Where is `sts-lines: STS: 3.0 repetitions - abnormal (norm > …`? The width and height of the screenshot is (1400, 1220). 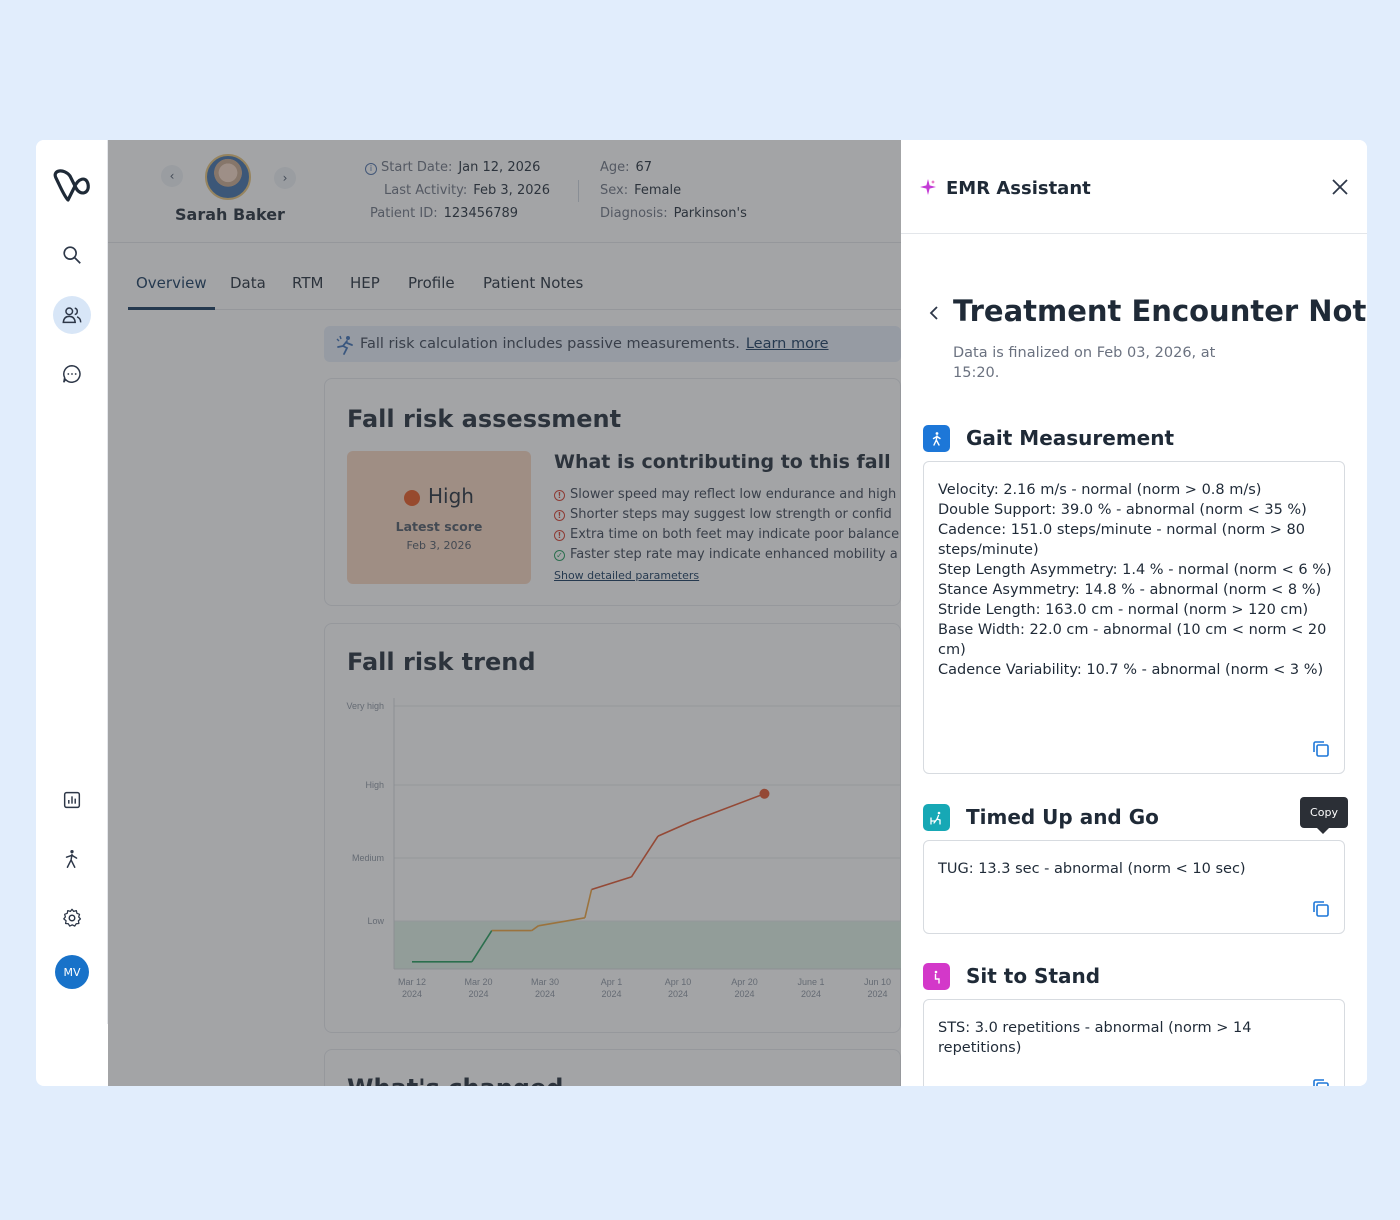
sts-lines: STS: 3.0 repetitions - abnormal (norm > … is located at coordinates (1136, 1038).